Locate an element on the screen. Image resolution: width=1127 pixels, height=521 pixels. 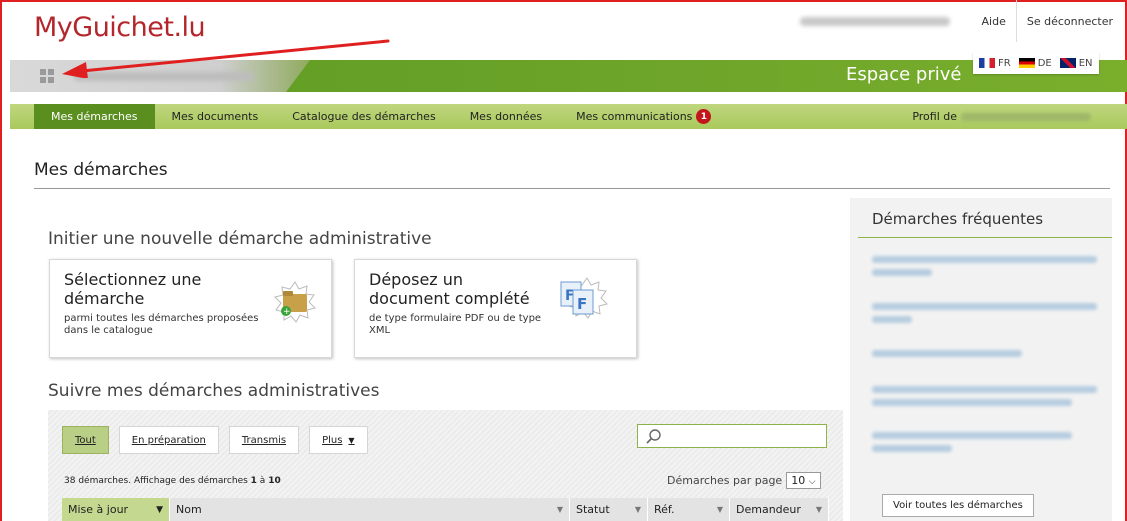
tab-mes-demarches: Mes démarches is located at coordinates (94, 116).